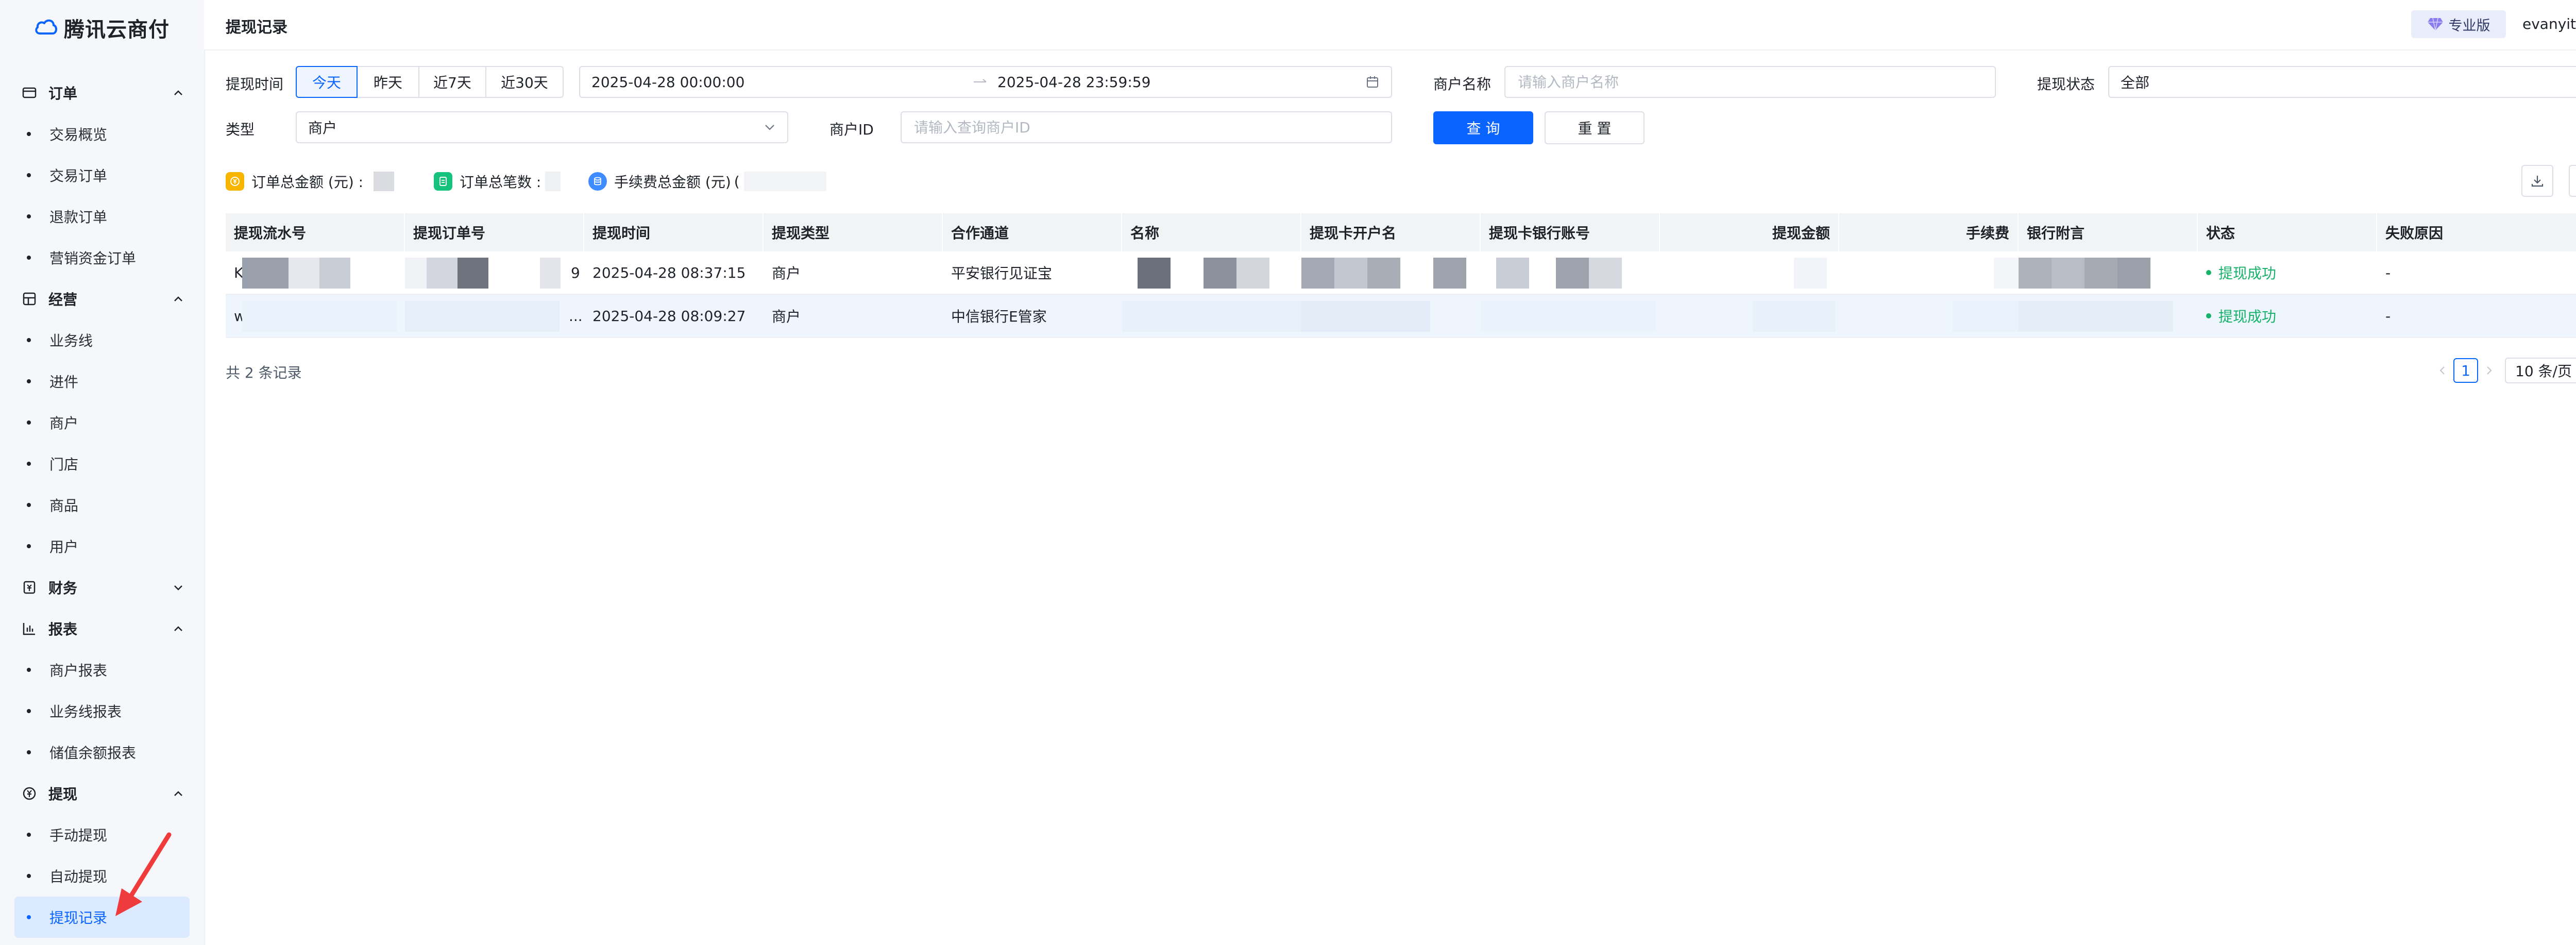  Describe the element at coordinates (256, 28) in the screenshot. I see `page-title: 提现记录` at that location.